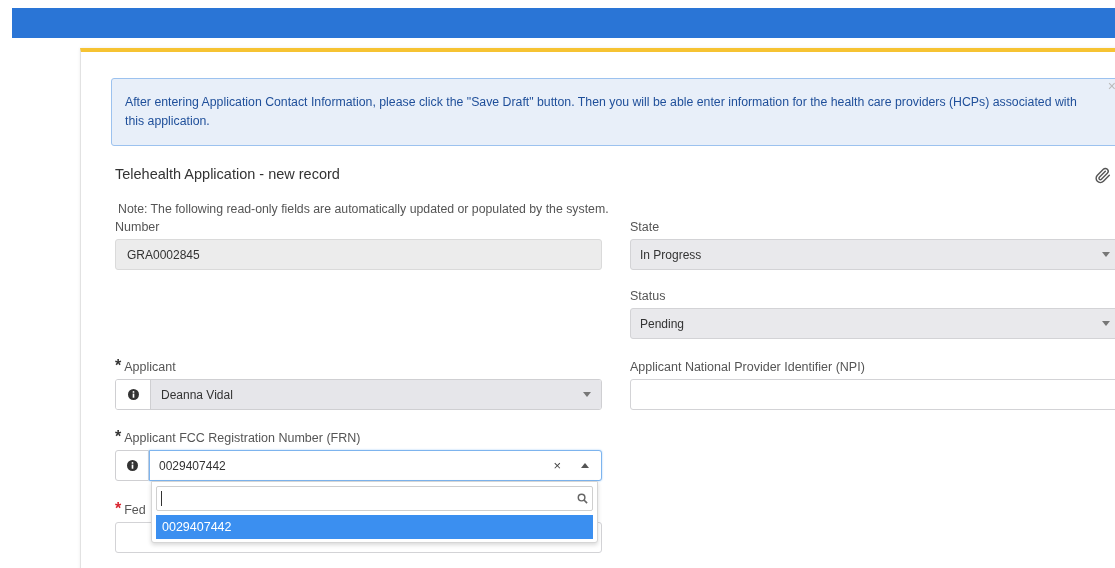 This screenshot has width=1115, height=568. Describe the element at coordinates (582, 498) in the screenshot. I see `search-icon` at that location.